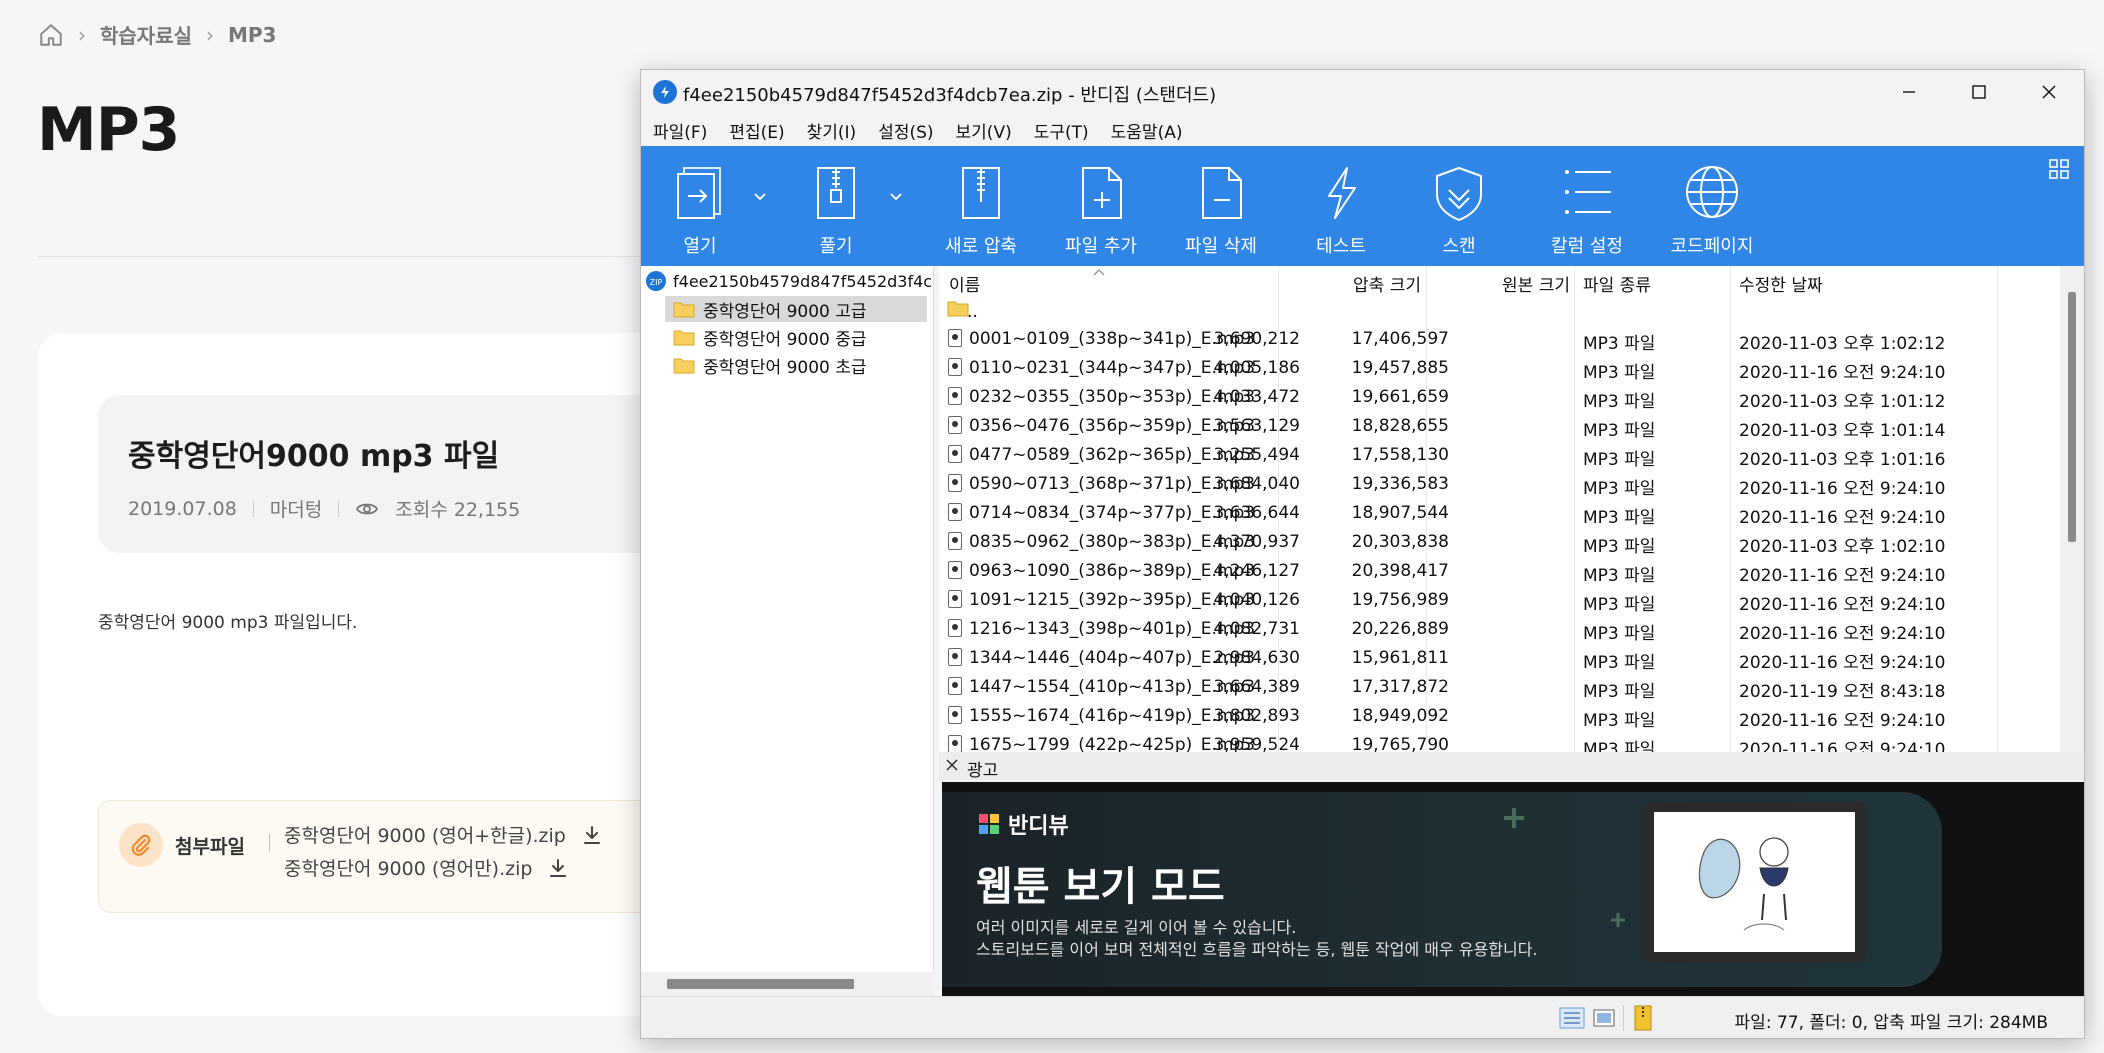  I want to click on codepage-button: 코드페이지, so click(1712, 206).